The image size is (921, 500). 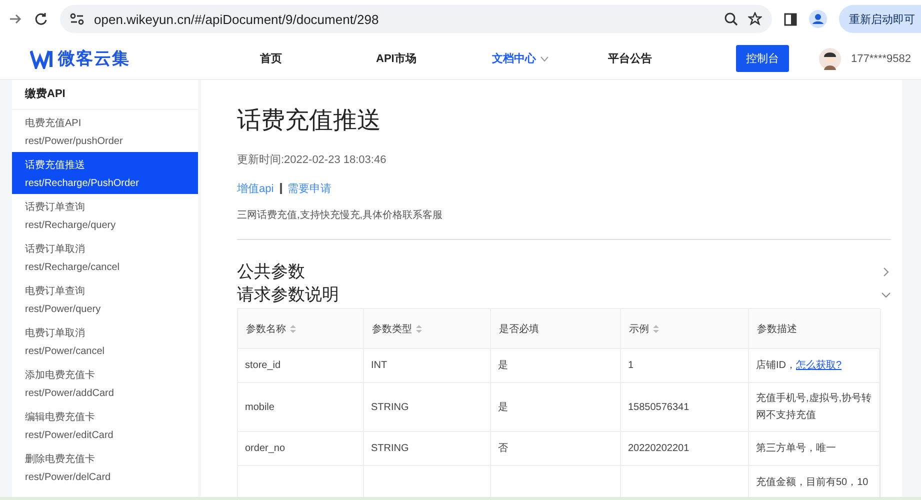 What do you see at coordinates (105, 467) in the screenshot?
I see `sidebar-item: 删除电费充值卡 rest/Power/delCard` at bounding box center [105, 467].